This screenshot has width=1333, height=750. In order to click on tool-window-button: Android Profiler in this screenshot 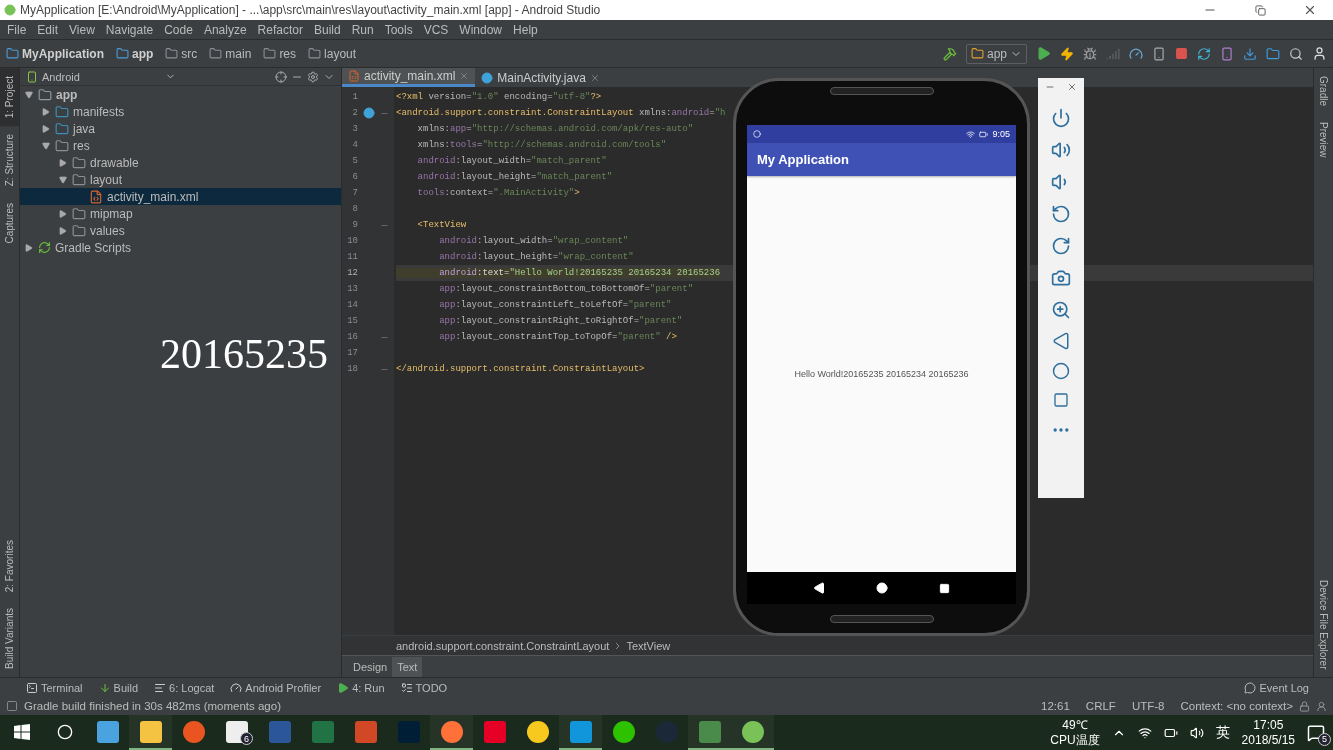, I will do `click(276, 687)`.